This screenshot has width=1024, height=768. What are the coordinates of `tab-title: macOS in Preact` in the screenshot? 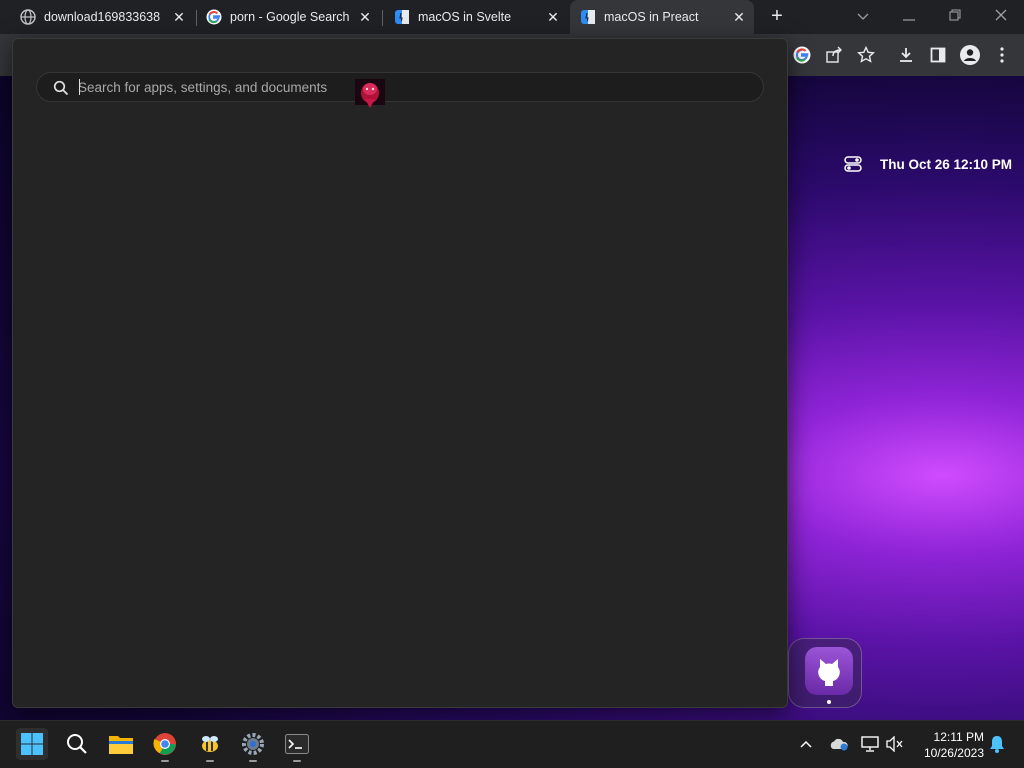 It's located at (651, 17).